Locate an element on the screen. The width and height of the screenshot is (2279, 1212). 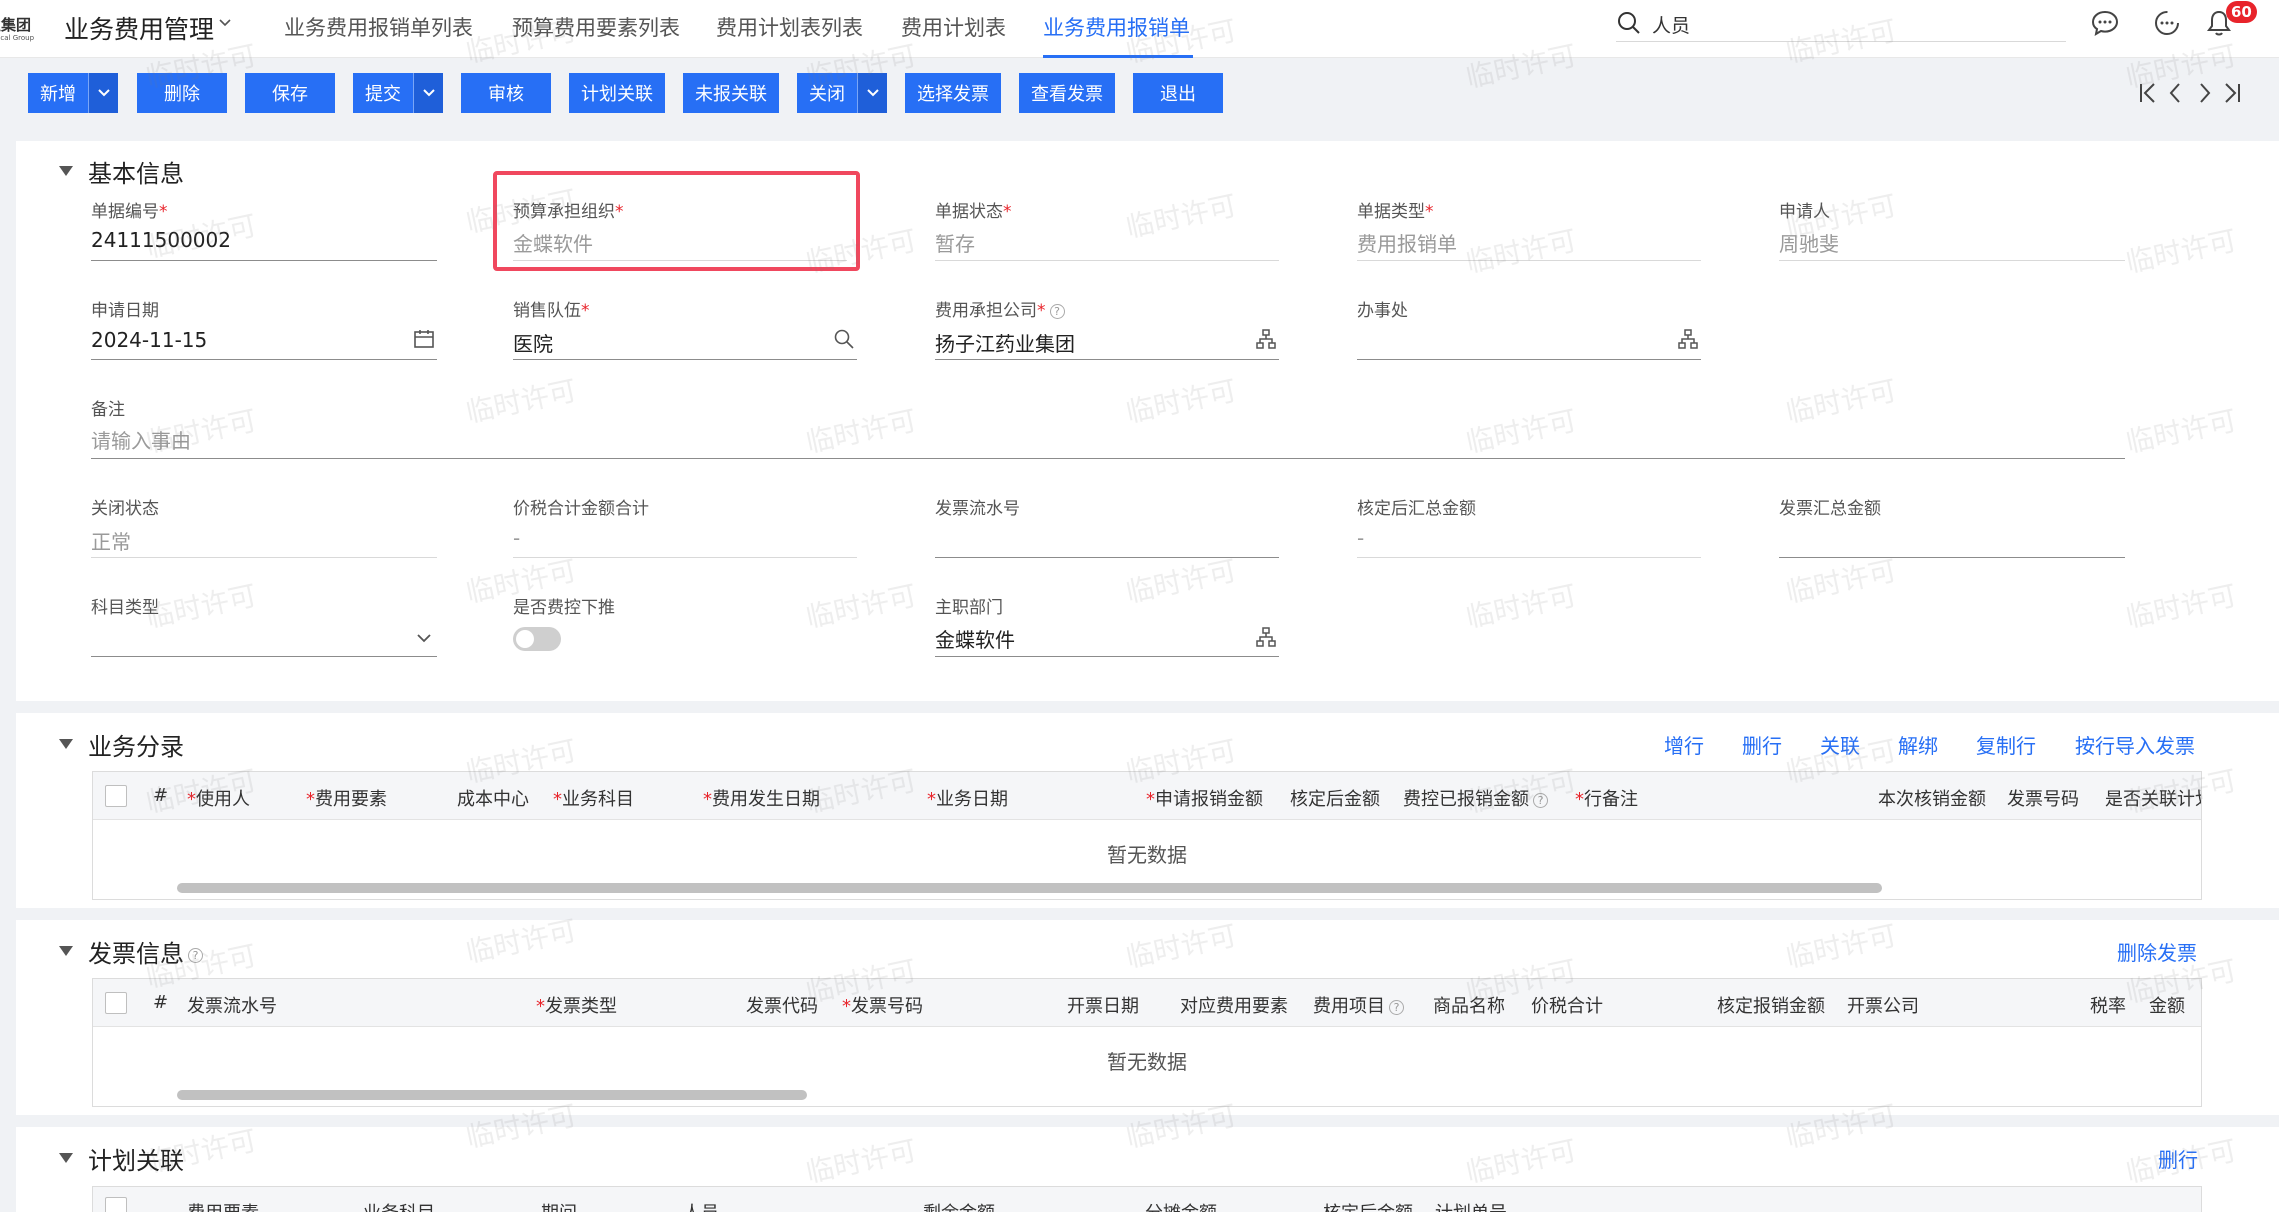
label-invoice-total: 发票汇总金额 is located at coordinates (1830, 509).